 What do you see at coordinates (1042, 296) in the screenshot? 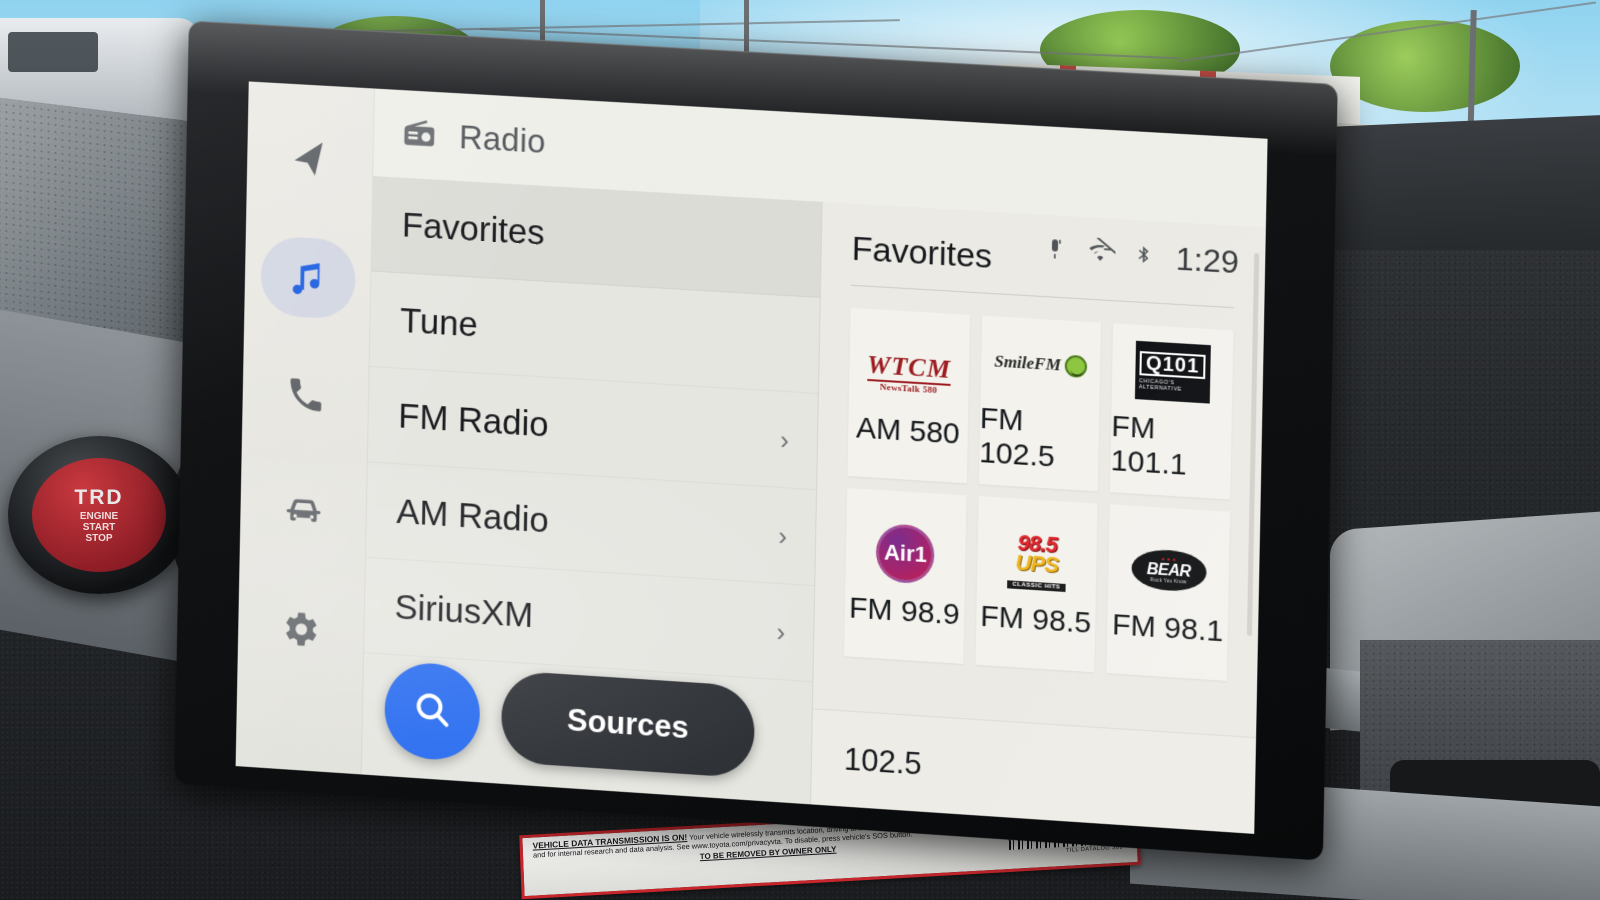
I see `divider` at bounding box center [1042, 296].